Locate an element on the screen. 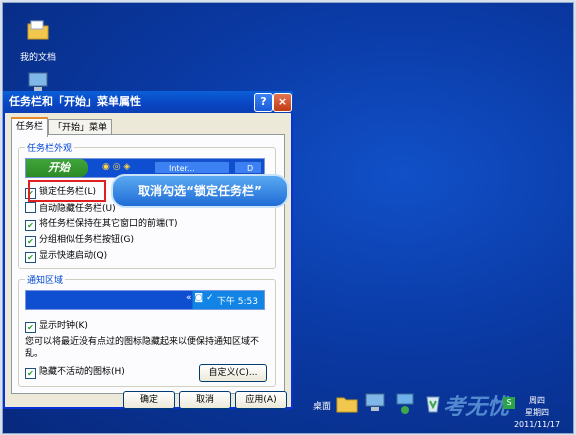 The height and width of the screenshot is (435, 576). tray-icons: « ◙ ✓ is located at coordinates (200, 298).